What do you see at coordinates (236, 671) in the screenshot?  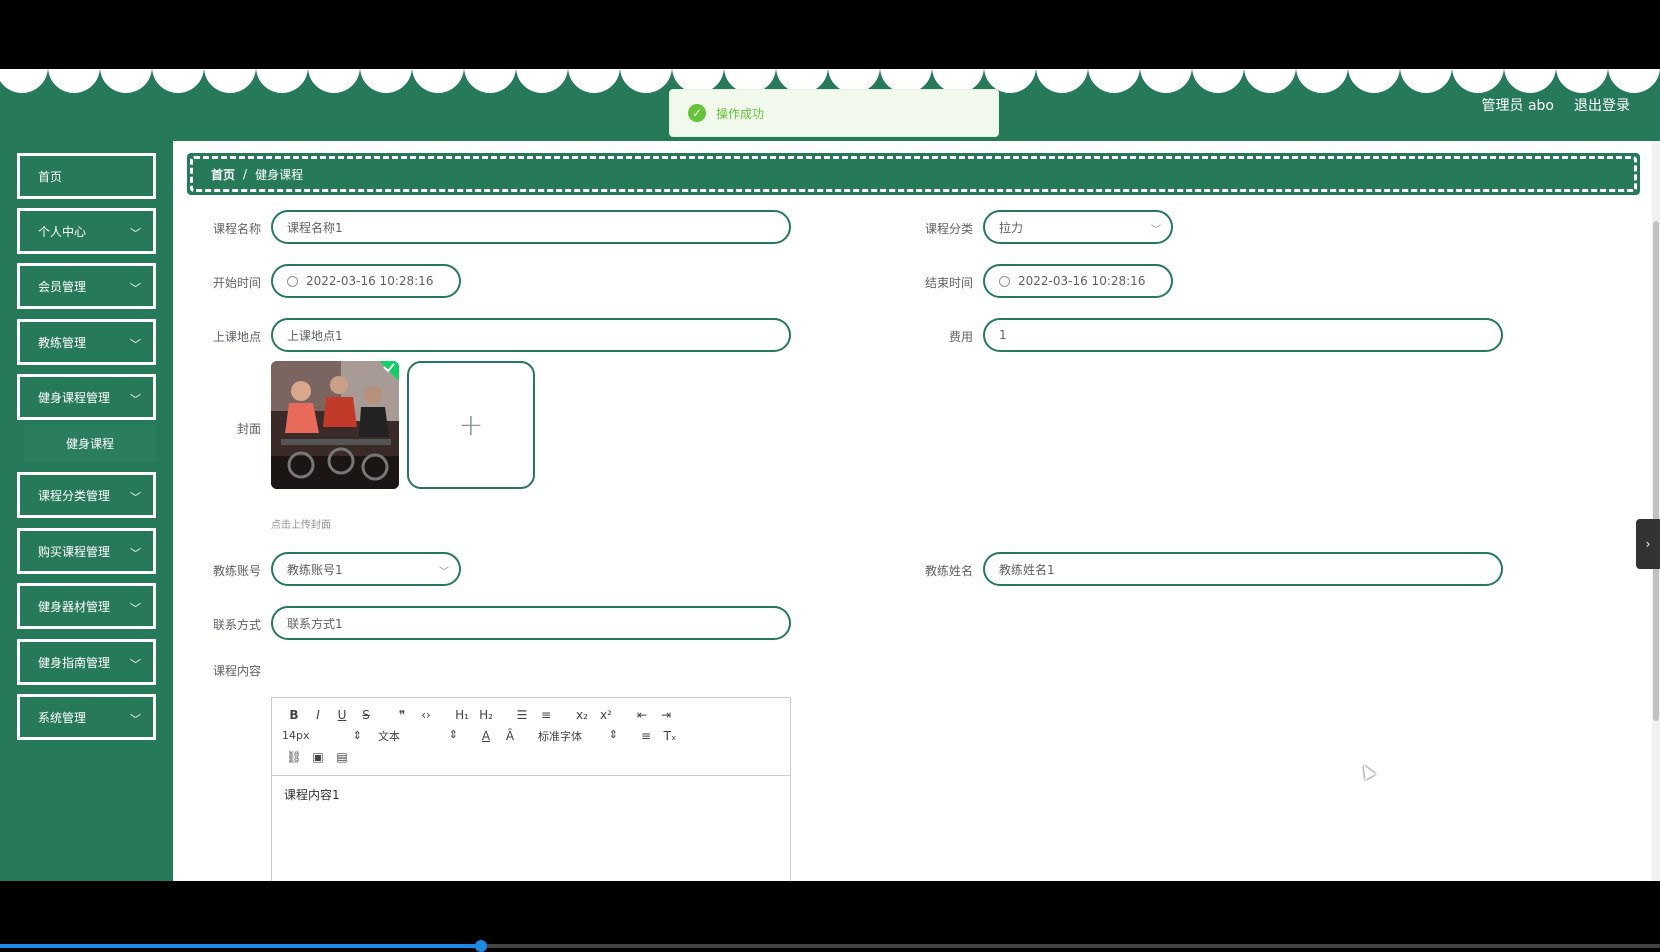 I see `course-content-label: 课程内容` at bounding box center [236, 671].